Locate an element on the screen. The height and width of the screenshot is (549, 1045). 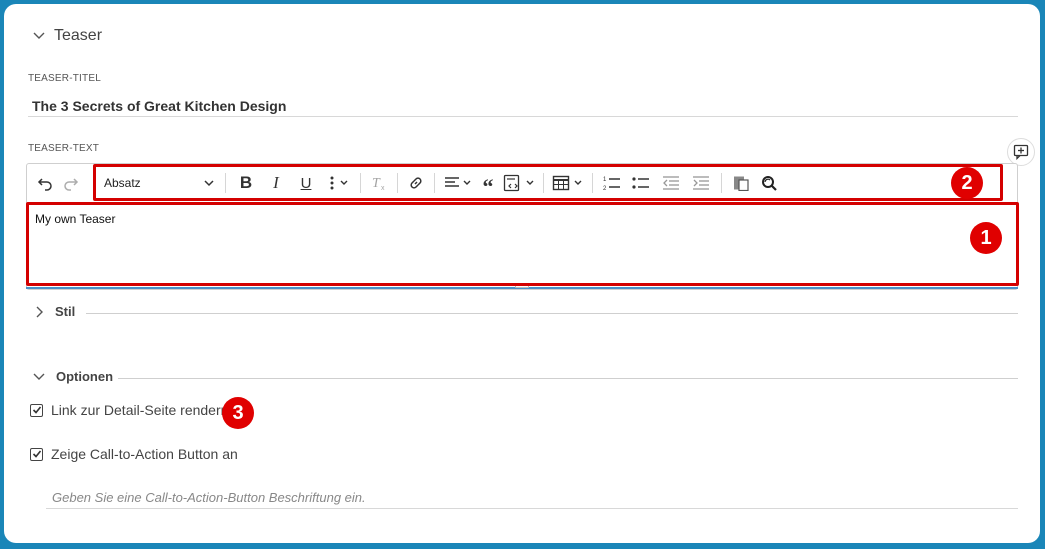
indent-icon is located at coordinates (701, 183).